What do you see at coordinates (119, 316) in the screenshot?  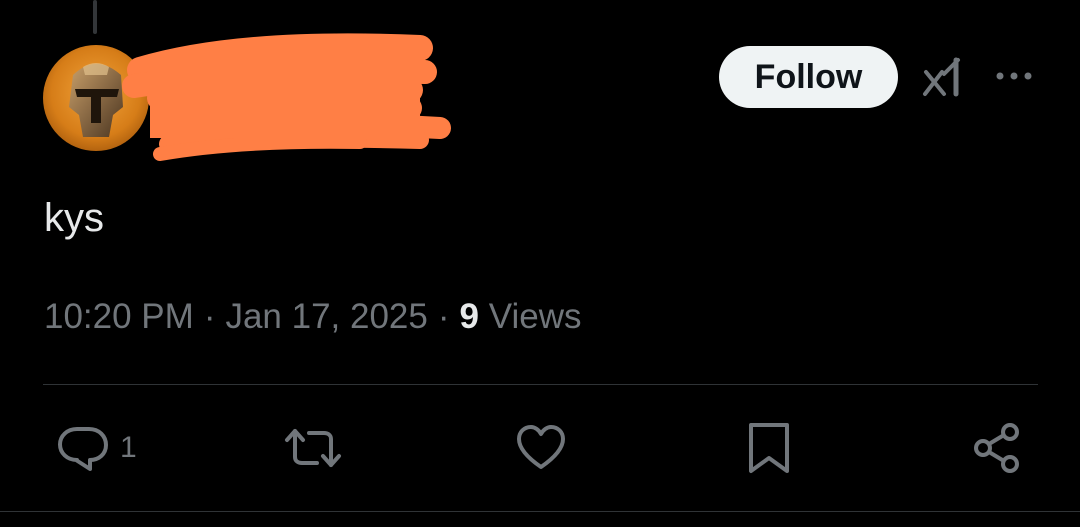 I see `post-time: 10:20 PM` at bounding box center [119, 316].